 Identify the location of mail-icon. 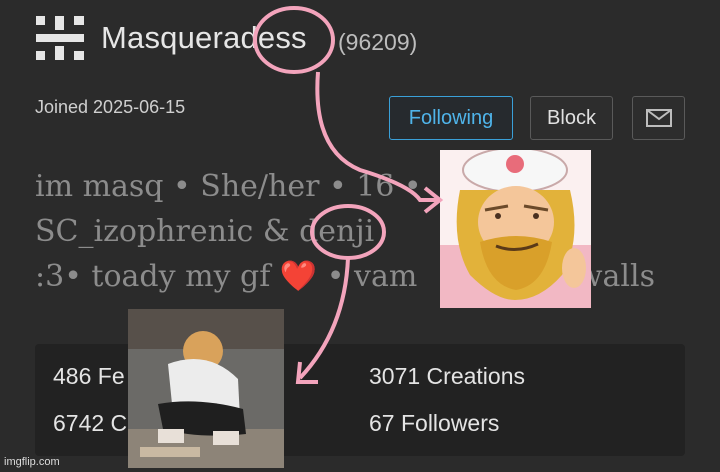
(658, 118).